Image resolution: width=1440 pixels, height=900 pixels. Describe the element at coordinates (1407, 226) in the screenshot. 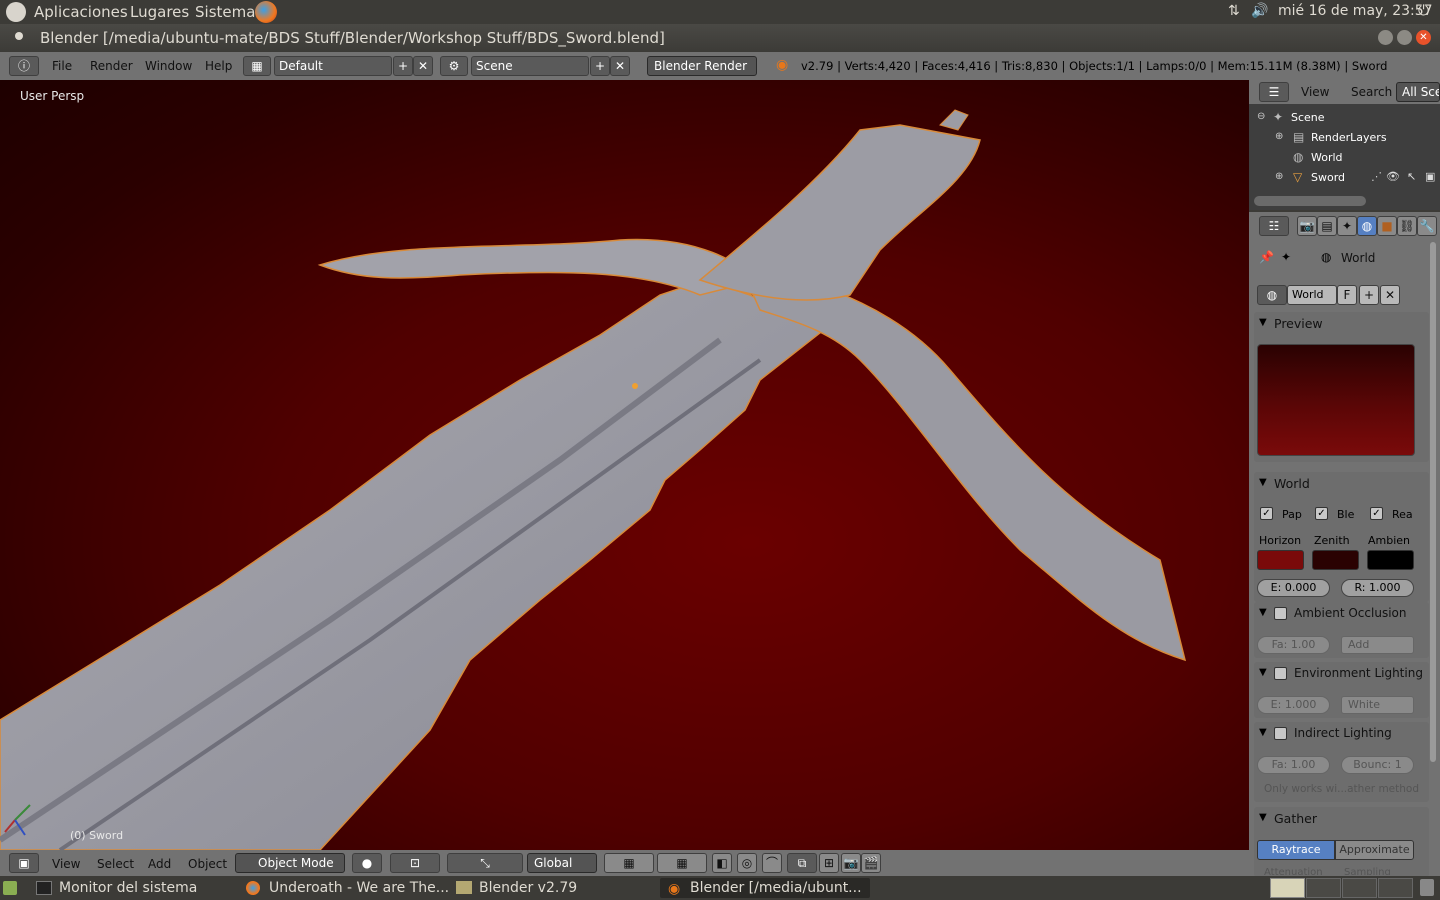

I see `tab-constraints-icon: ⛓` at that location.